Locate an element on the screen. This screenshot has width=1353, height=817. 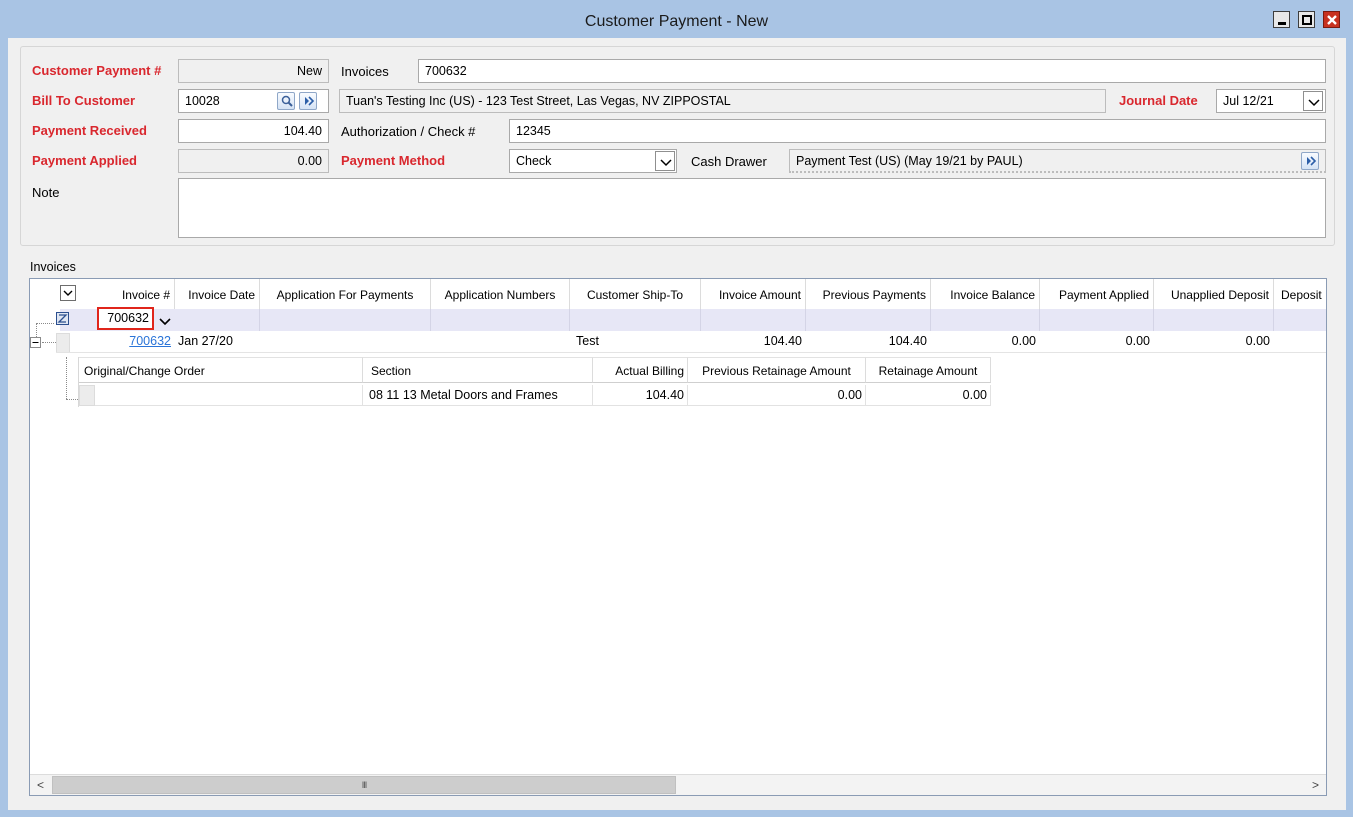
retainage-cell: 0.00 is located at coordinates (928, 395).